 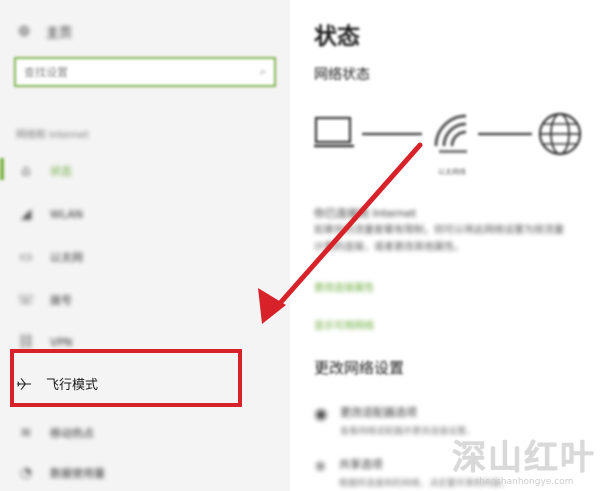 I want to click on change-settings-heading: 更改网络设置, so click(x=359, y=368).